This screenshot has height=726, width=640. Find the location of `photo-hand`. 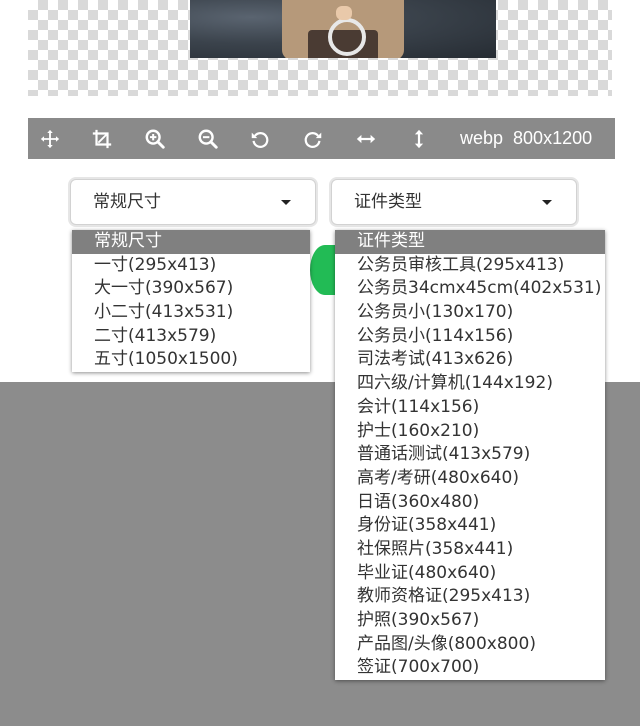

photo-hand is located at coordinates (344, 13).